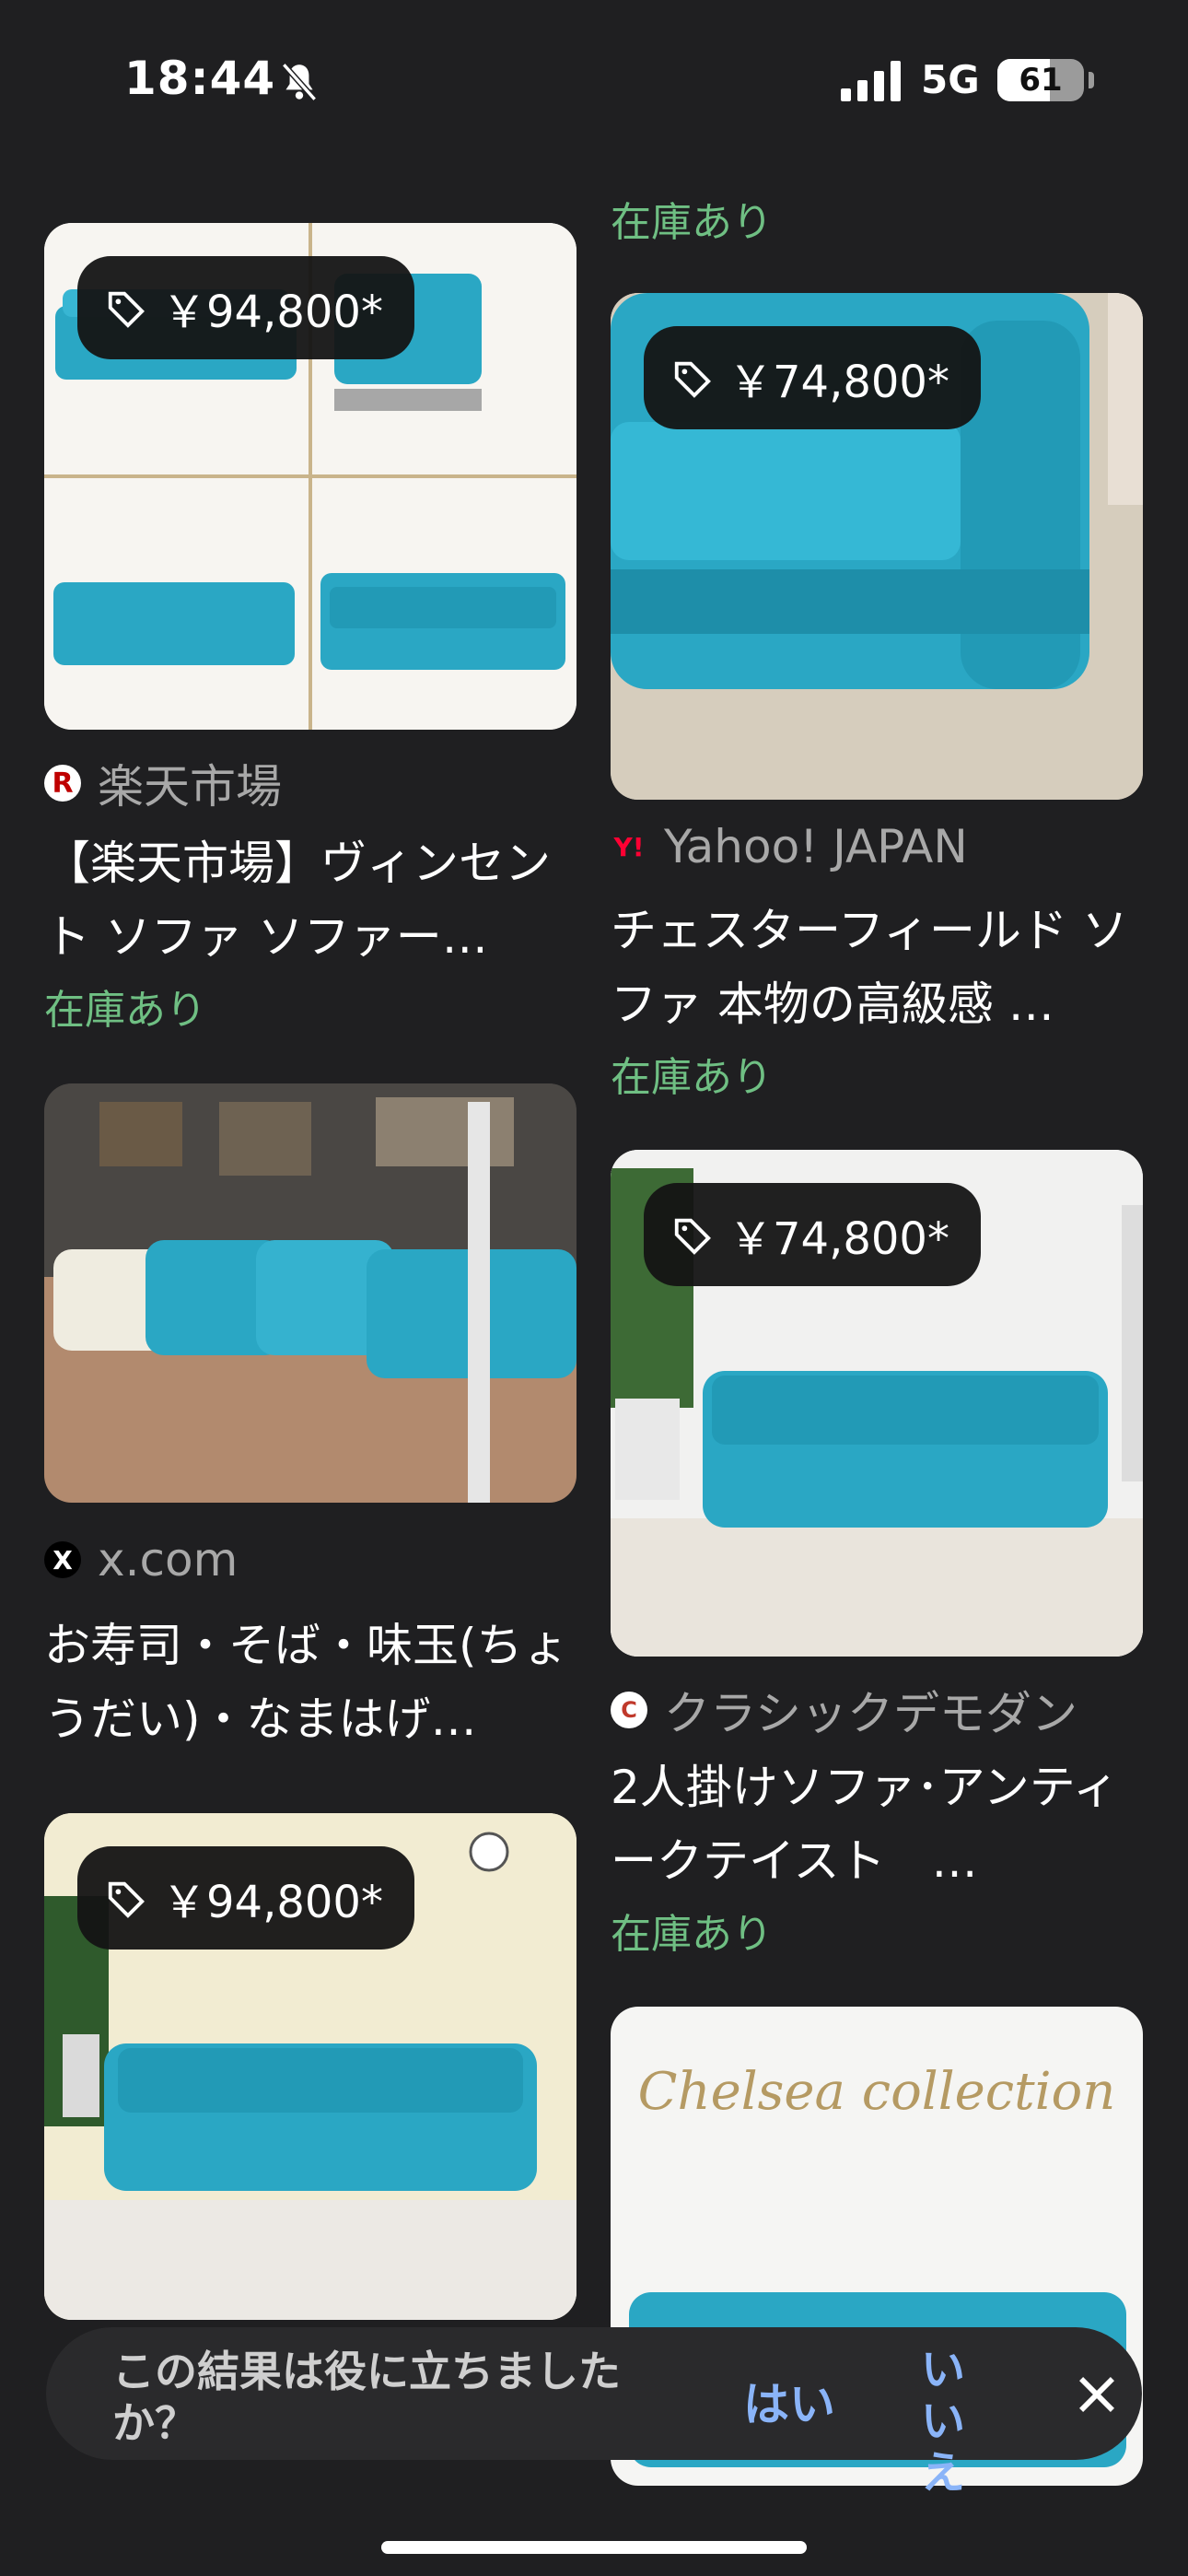 This screenshot has height=2576, width=1188. I want to click on status-time: 18:44, so click(200, 78).